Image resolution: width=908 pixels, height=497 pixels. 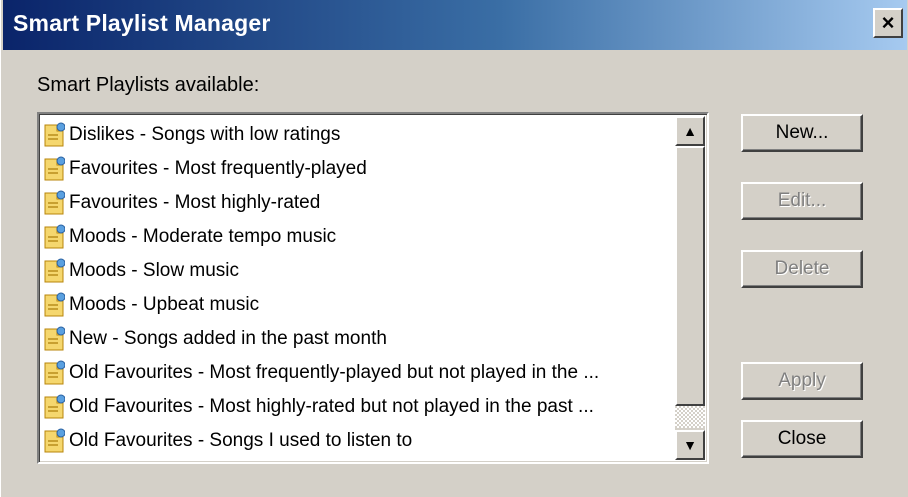 I want to click on list-item: Dislikes - Songs with low ratings, so click(x=360, y=135).